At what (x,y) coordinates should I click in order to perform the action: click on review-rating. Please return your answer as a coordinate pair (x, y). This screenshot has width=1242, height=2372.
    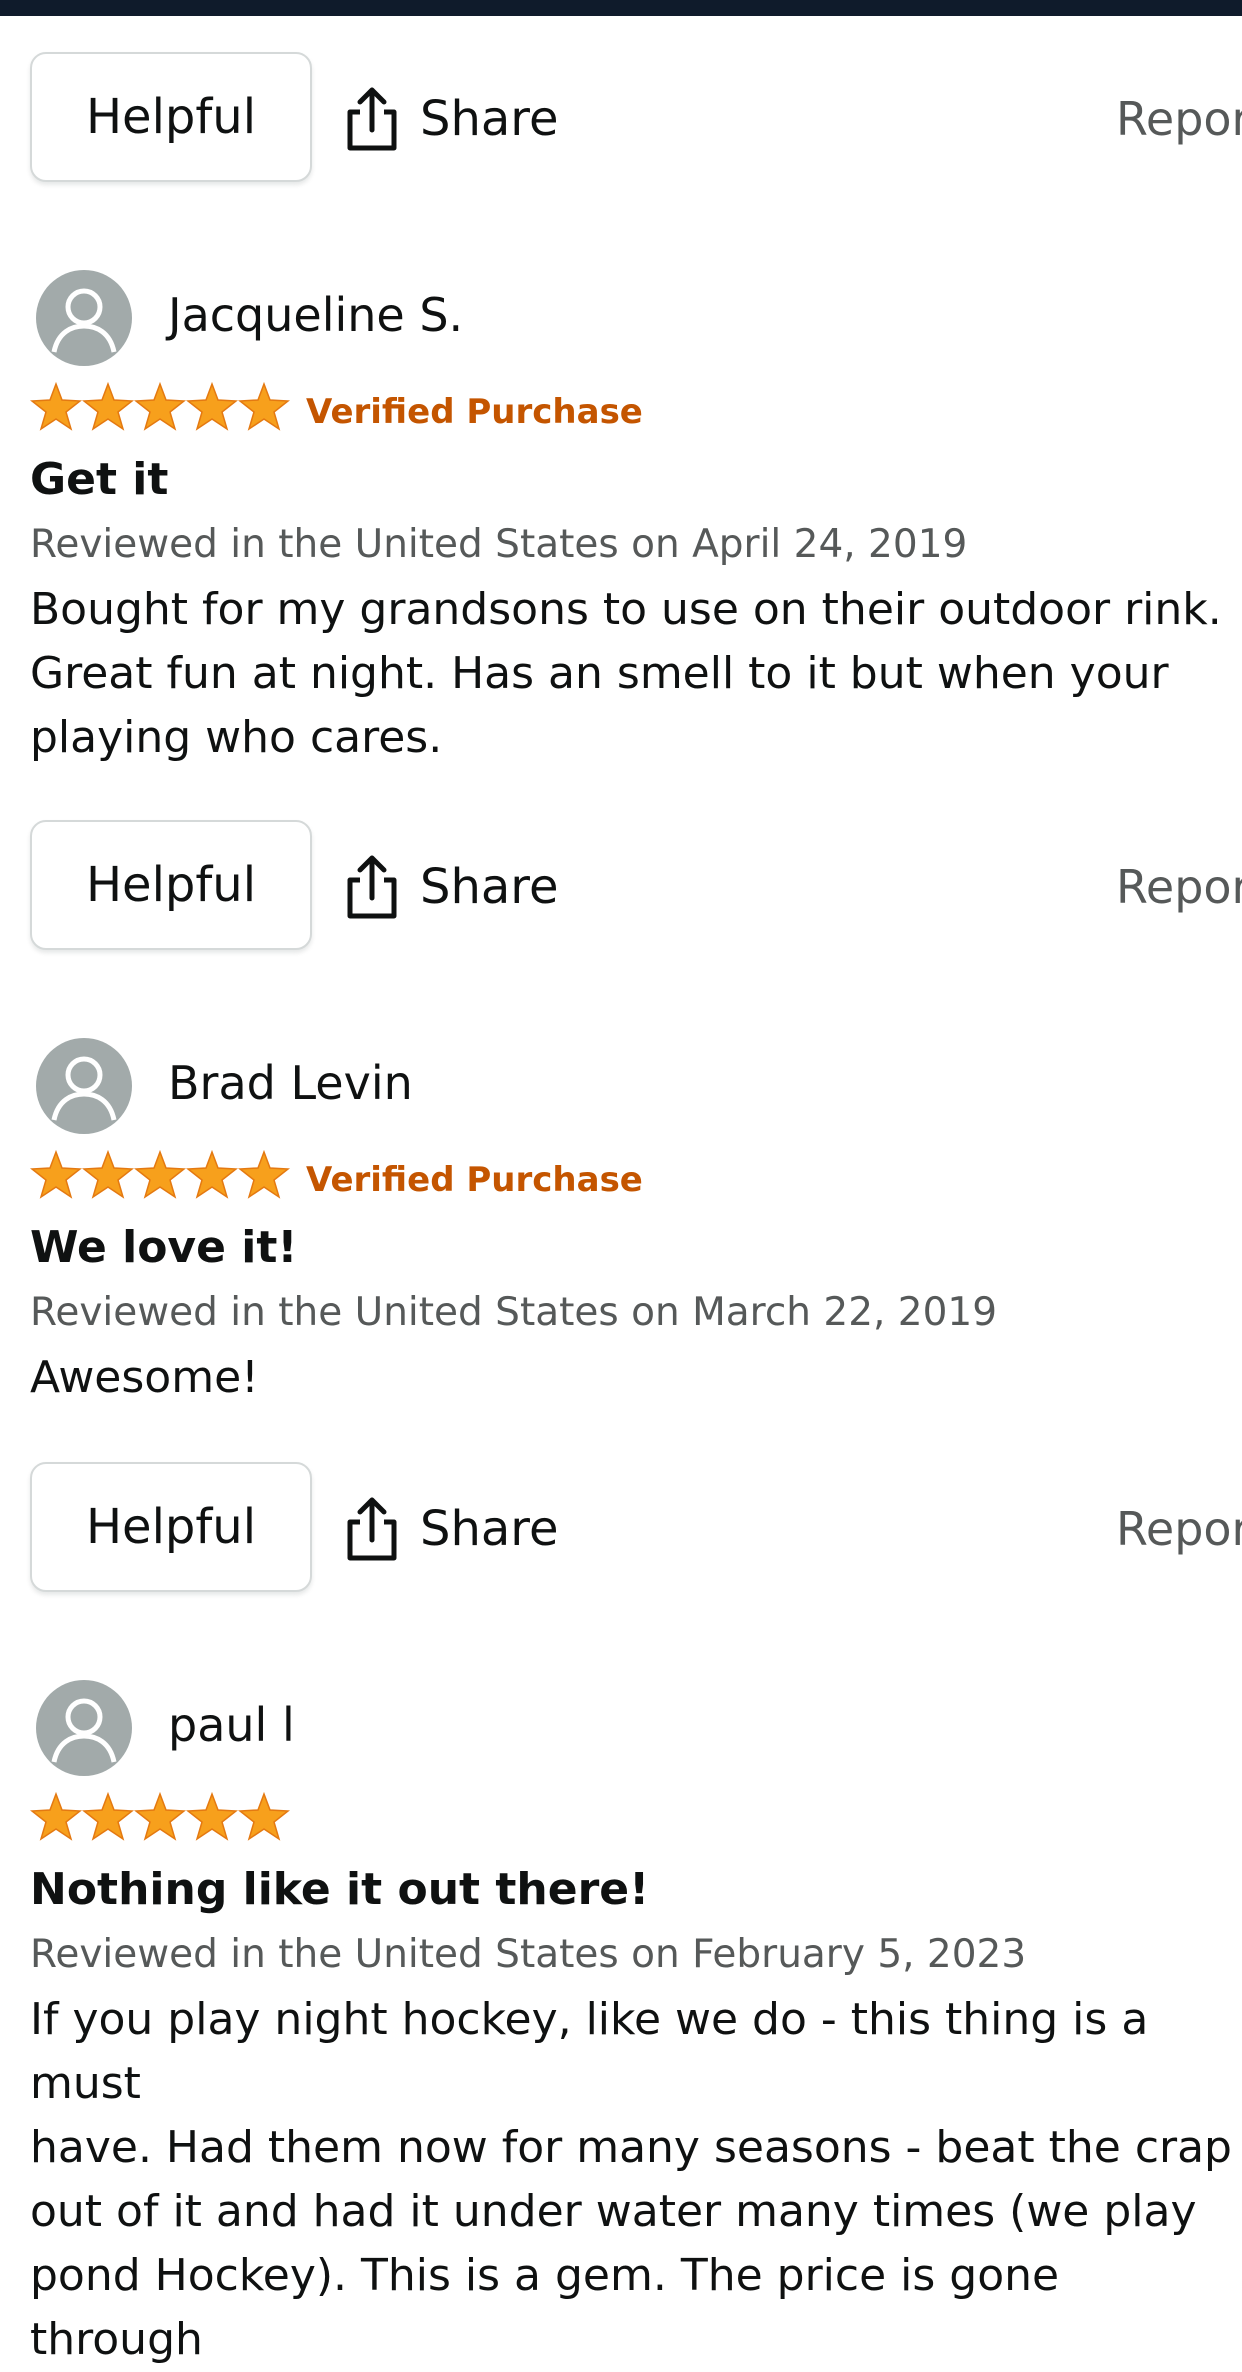
    Looking at the image, I should click on (580, 1819).